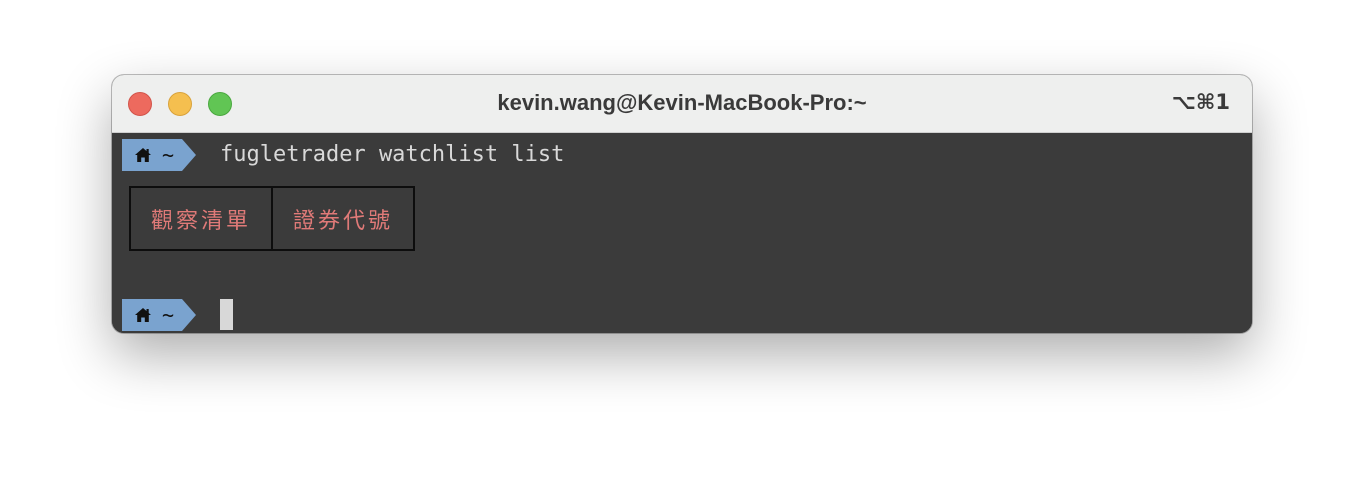  Describe the element at coordinates (392, 154) in the screenshot. I see `command-text: fugletrader watchlist list` at that location.